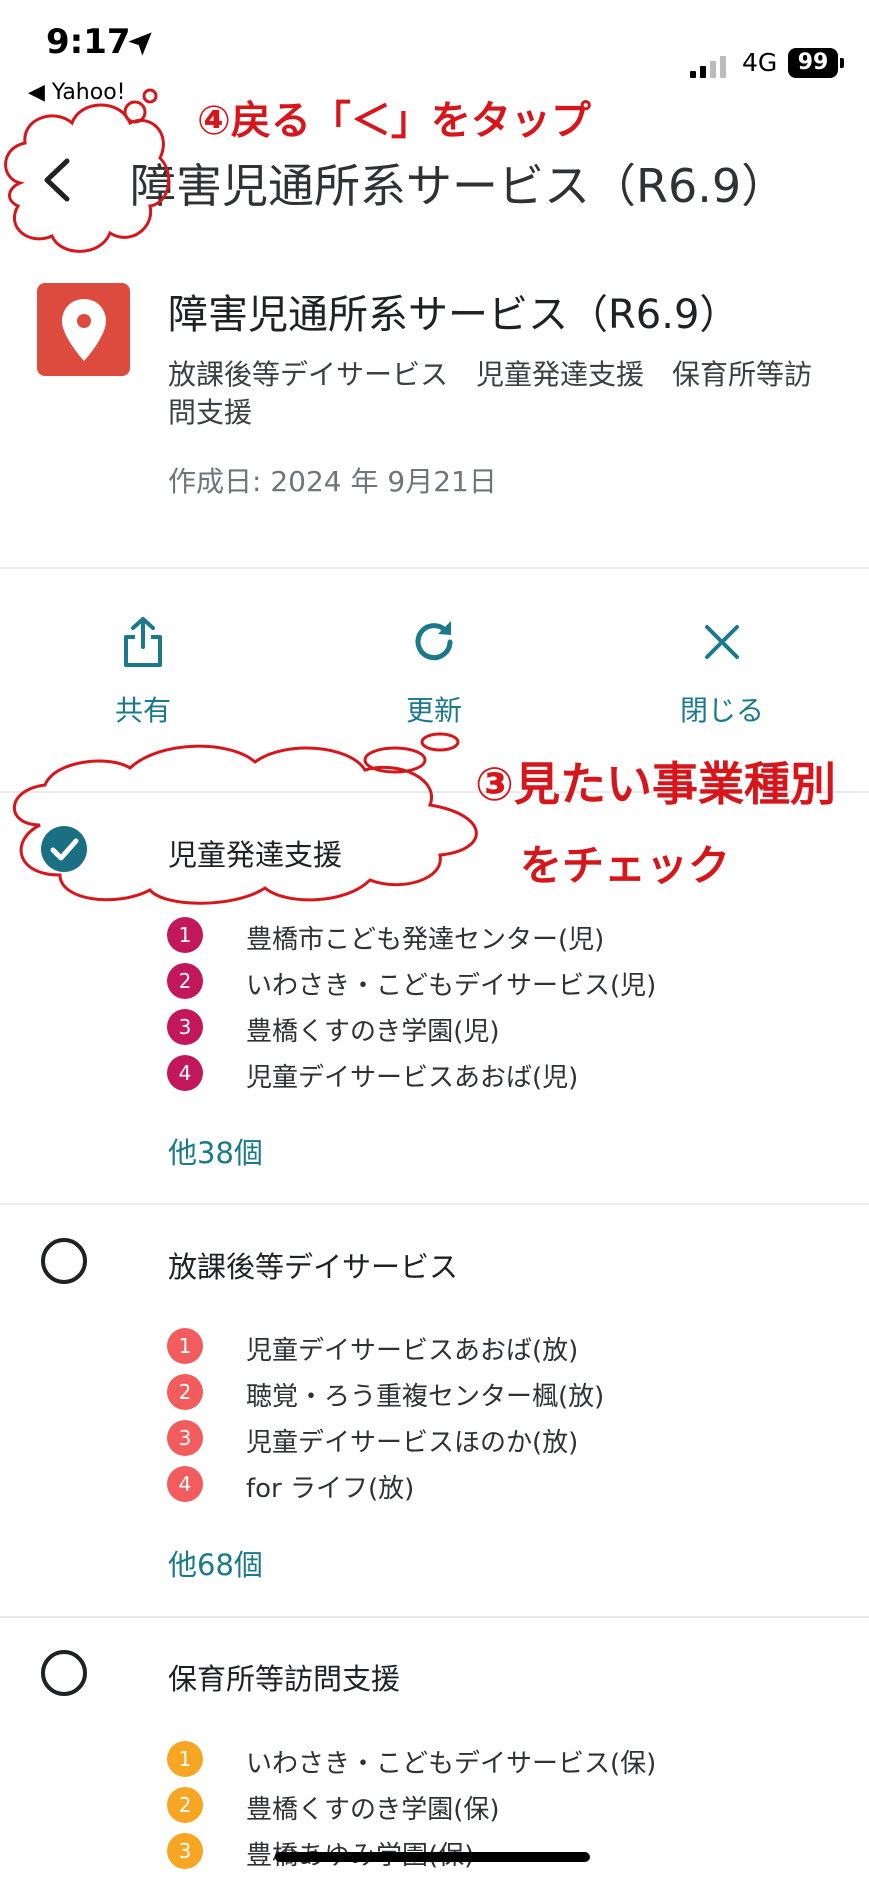 The height and width of the screenshot is (1882, 869). What do you see at coordinates (83, 329) in the screenshot?
I see `map-pin-icon` at bounding box center [83, 329].